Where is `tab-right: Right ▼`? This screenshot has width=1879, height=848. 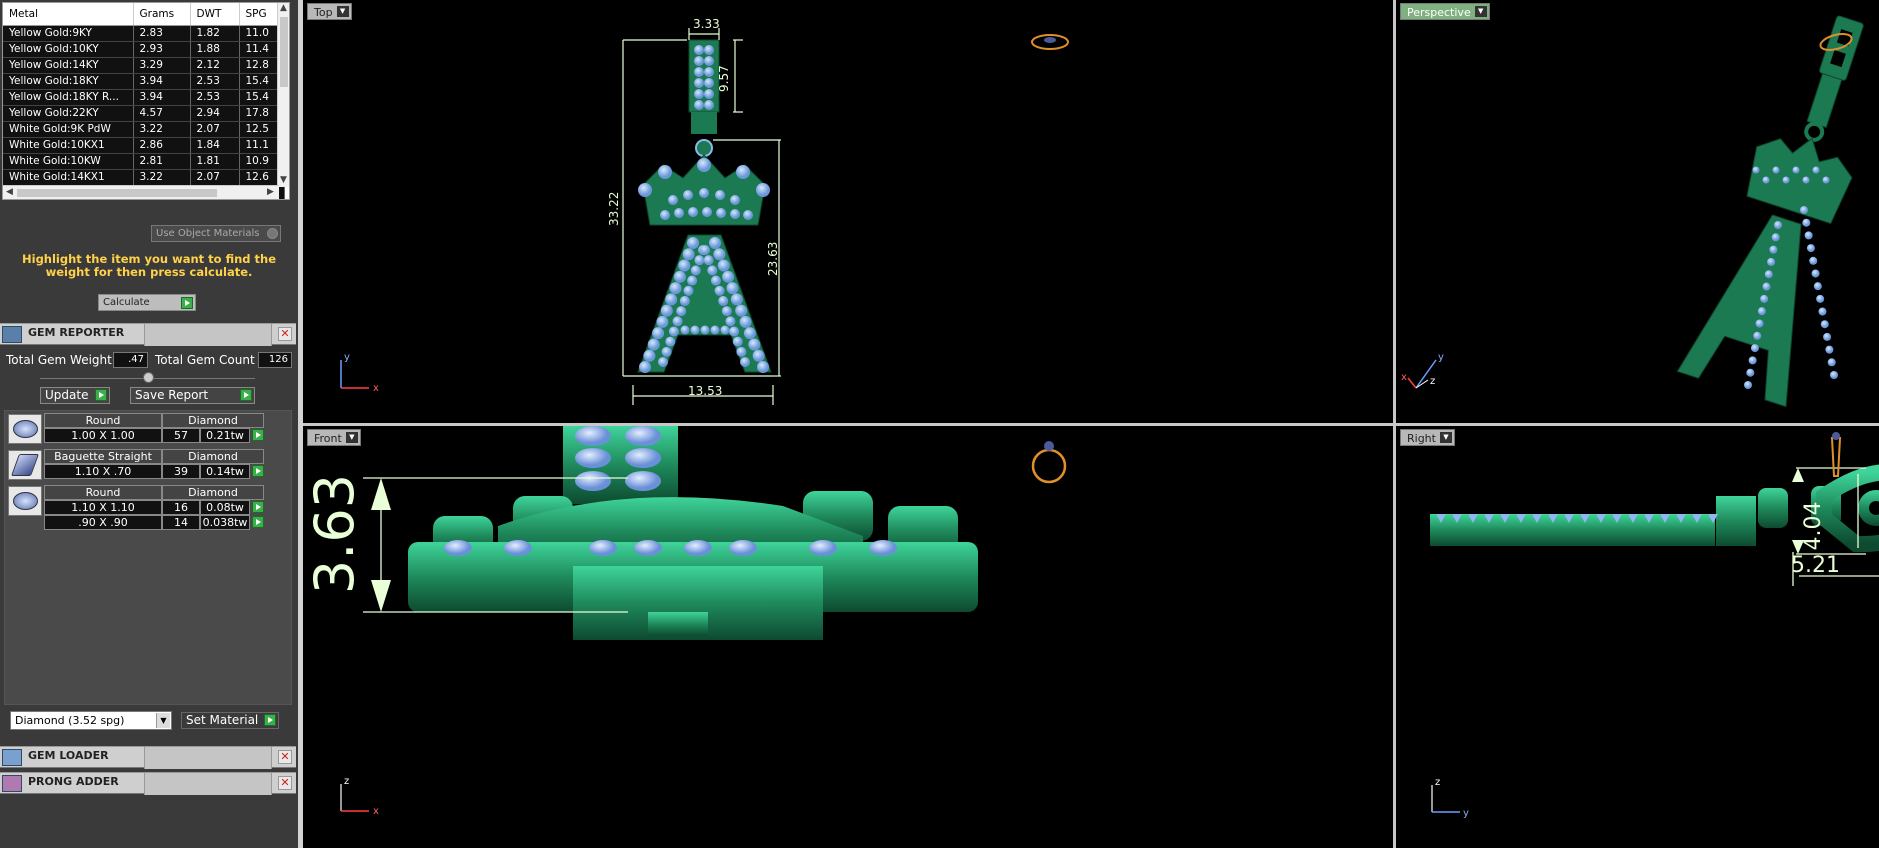 tab-right: Right ▼ is located at coordinates (1427, 437).